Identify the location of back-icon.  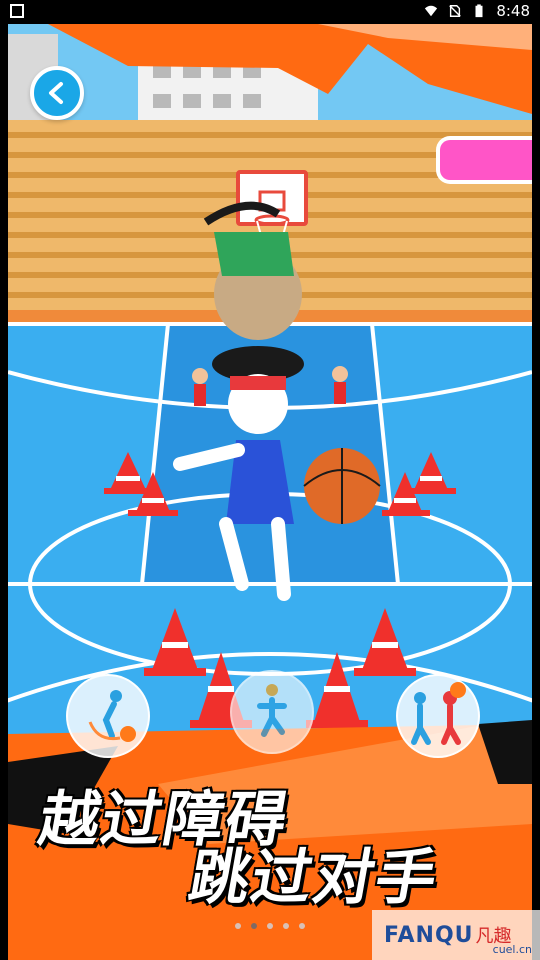
(56, 93).